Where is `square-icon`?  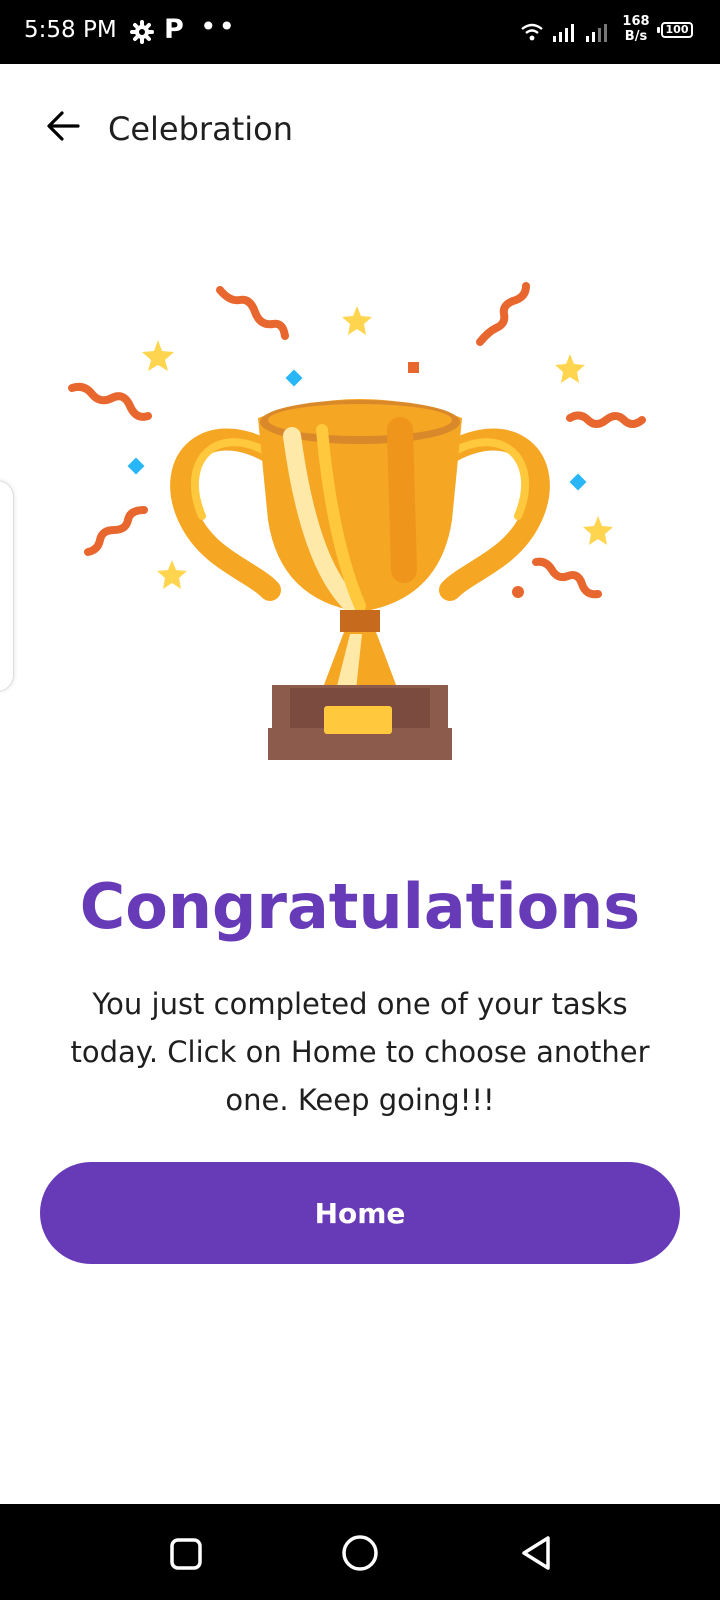
square-icon is located at coordinates (186, 1554).